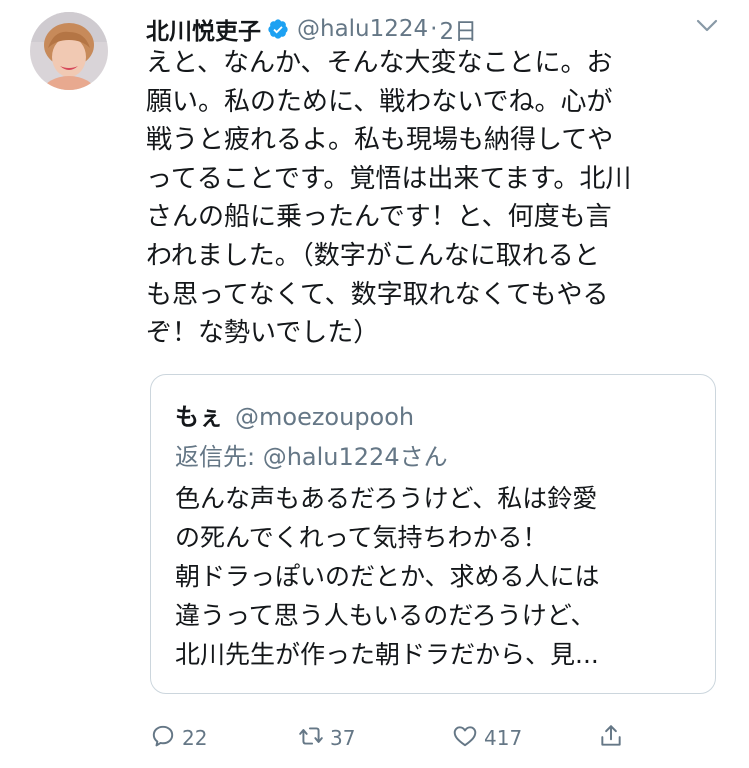 This screenshot has height=768, width=749. What do you see at coordinates (468, 738) in the screenshot?
I see `like-icon` at bounding box center [468, 738].